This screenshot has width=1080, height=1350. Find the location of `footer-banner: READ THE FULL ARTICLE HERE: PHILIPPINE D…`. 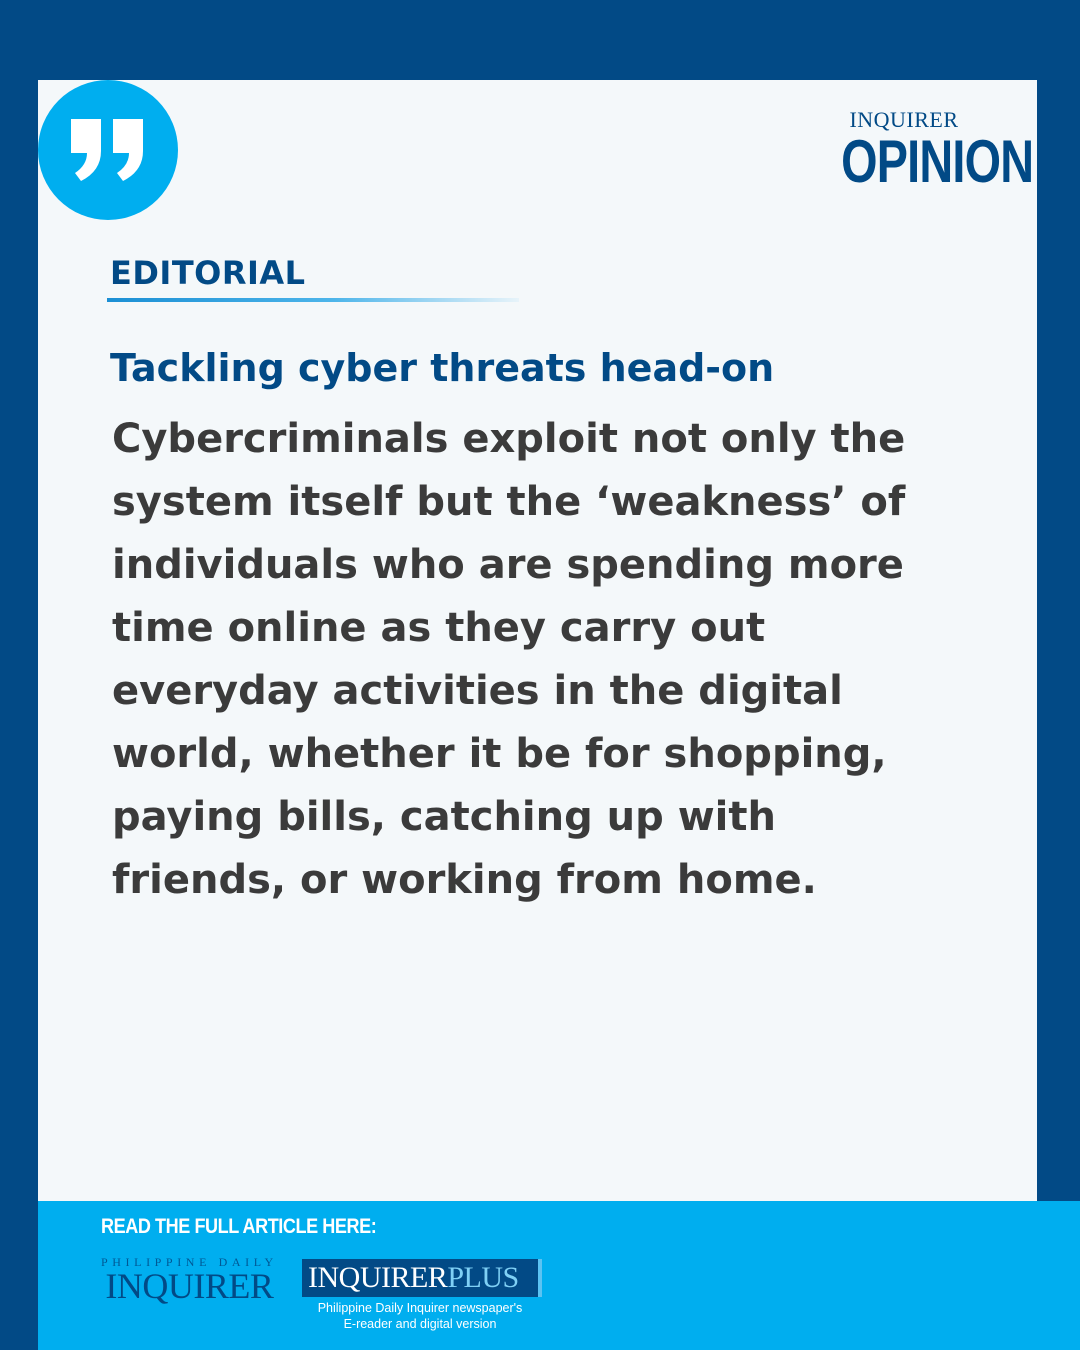

footer-banner: READ THE FULL ARTICLE HERE: PHILIPPINE D… is located at coordinates (559, 1275).